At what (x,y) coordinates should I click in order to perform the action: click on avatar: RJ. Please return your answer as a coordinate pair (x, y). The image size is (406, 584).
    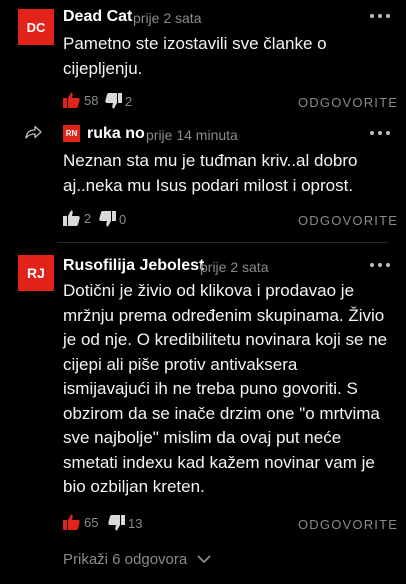
    Looking at the image, I should click on (36, 273).